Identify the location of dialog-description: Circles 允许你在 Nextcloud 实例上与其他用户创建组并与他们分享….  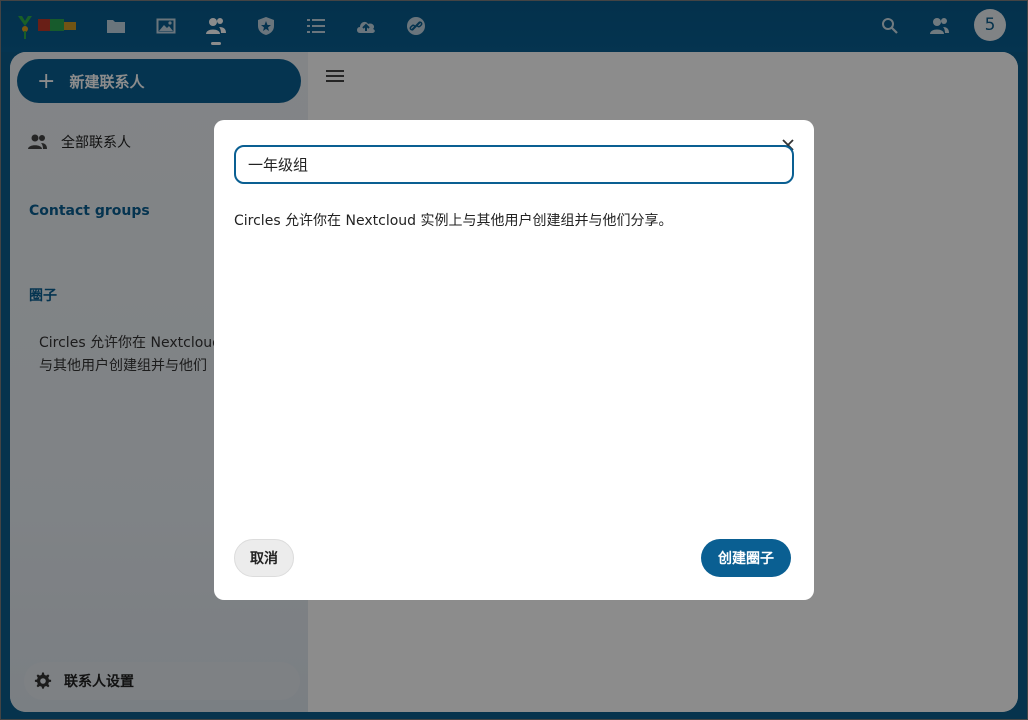
(453, 221).